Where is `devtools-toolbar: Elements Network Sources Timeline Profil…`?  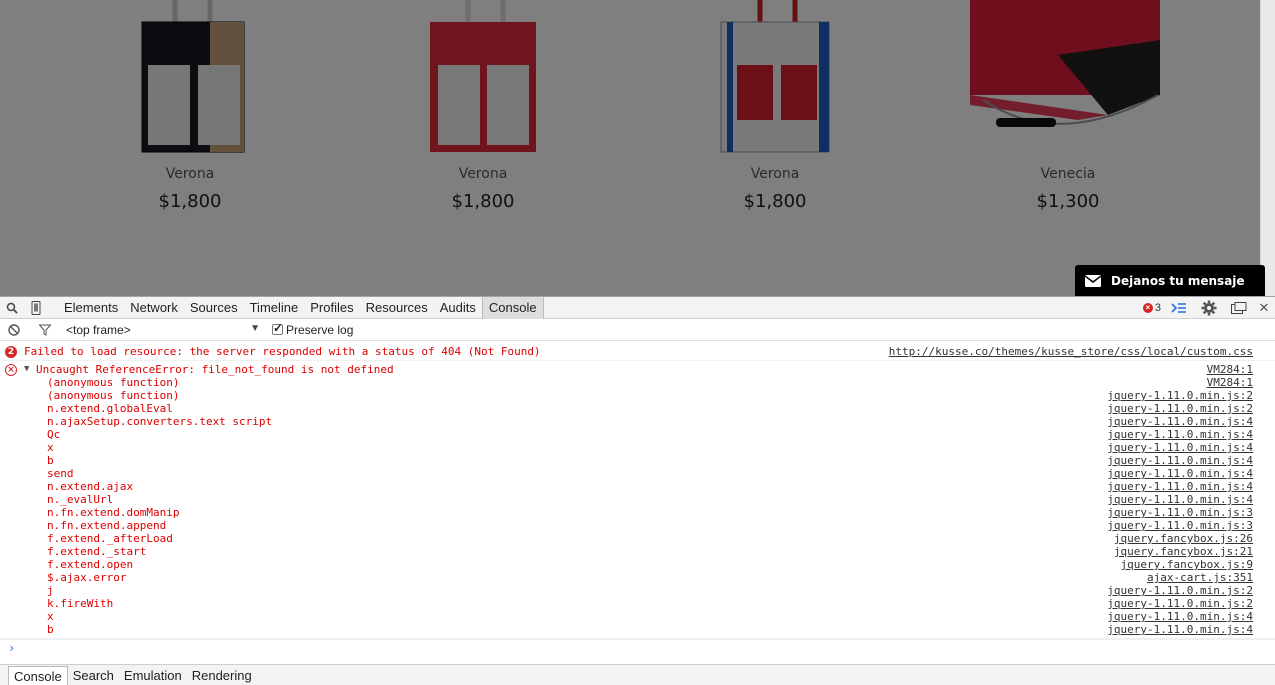
devtools-toolbar: Elements Network Sources Timeline Profil… is located at coordinates (637, 307).